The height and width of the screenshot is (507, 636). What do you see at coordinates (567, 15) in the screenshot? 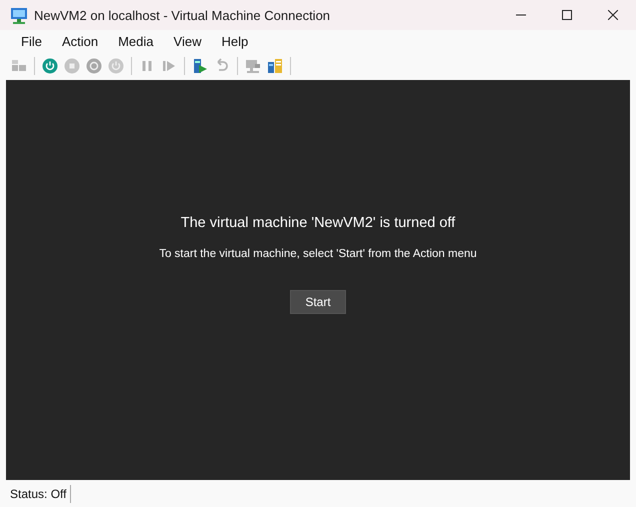
I see `maximize-icon` at bounding box center [567, 15].